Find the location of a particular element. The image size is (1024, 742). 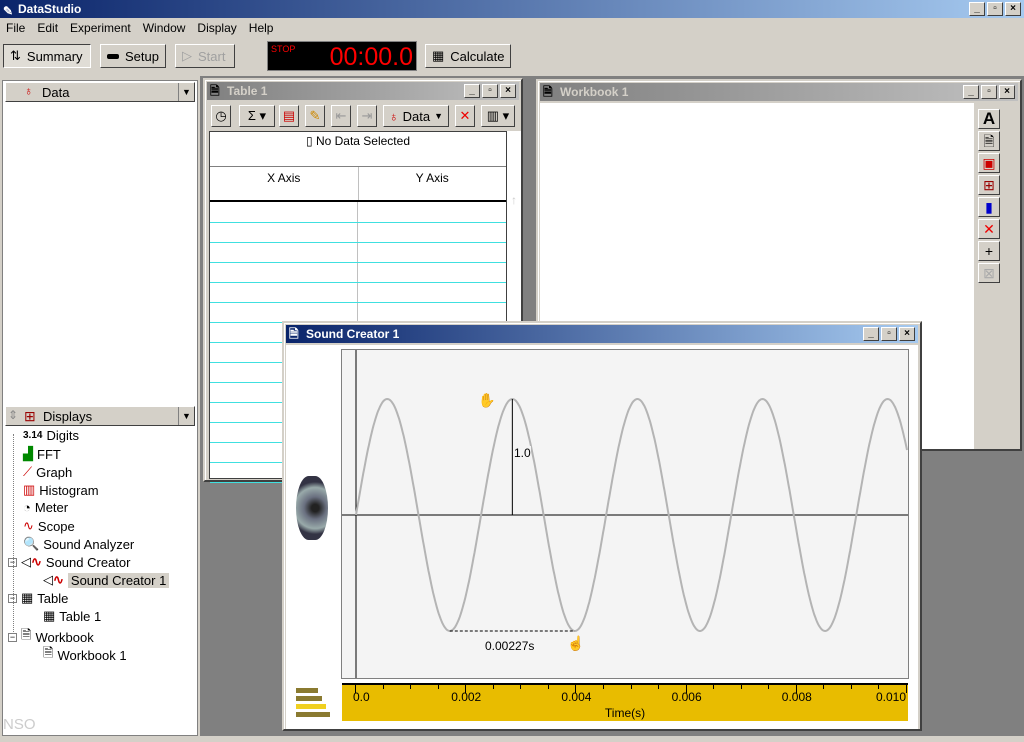

move-left-button: ⇤ is located at coordinates (341, 116).